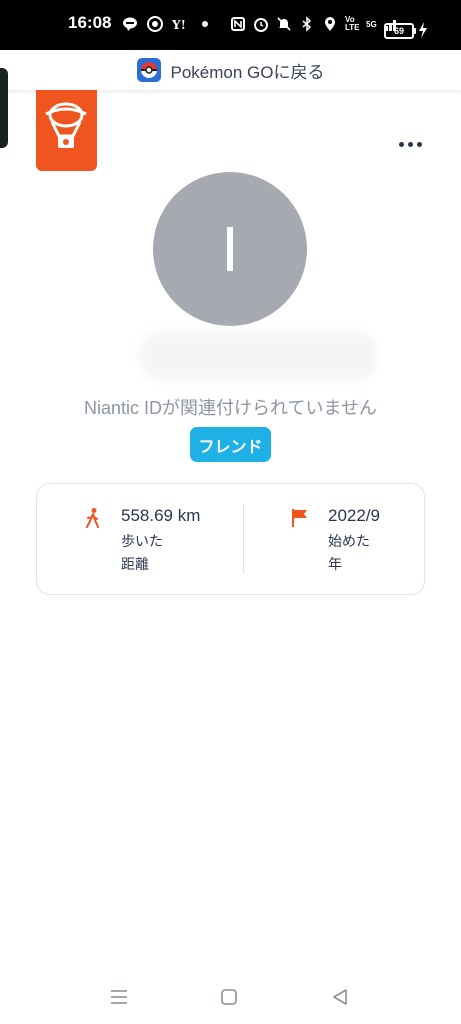 The image size is (461, 1024). Describe the element at coordinates (352, 23) in the screenshot. I see `network-label: Vo LTE` at that location.